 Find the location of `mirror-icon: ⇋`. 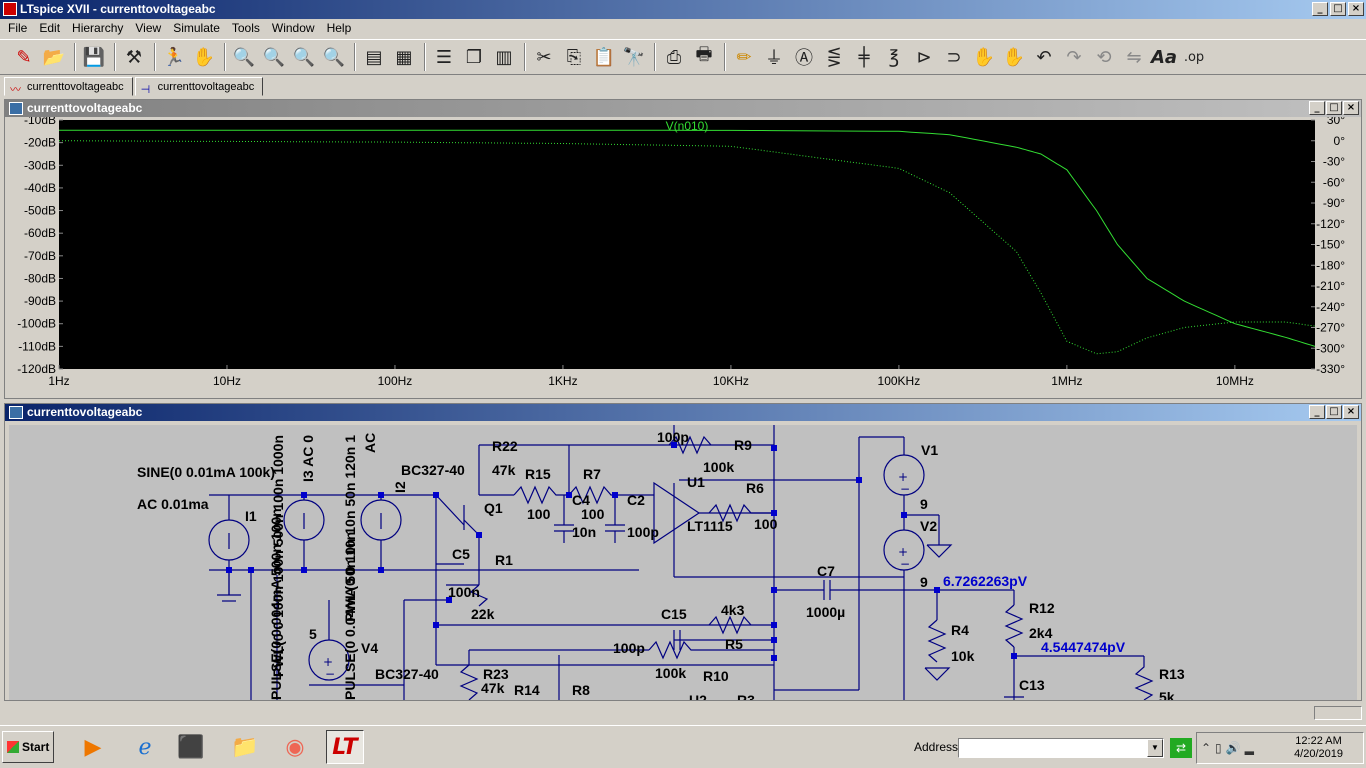

mirror-icon: ⇋ is located at coordinates (1134, 57).